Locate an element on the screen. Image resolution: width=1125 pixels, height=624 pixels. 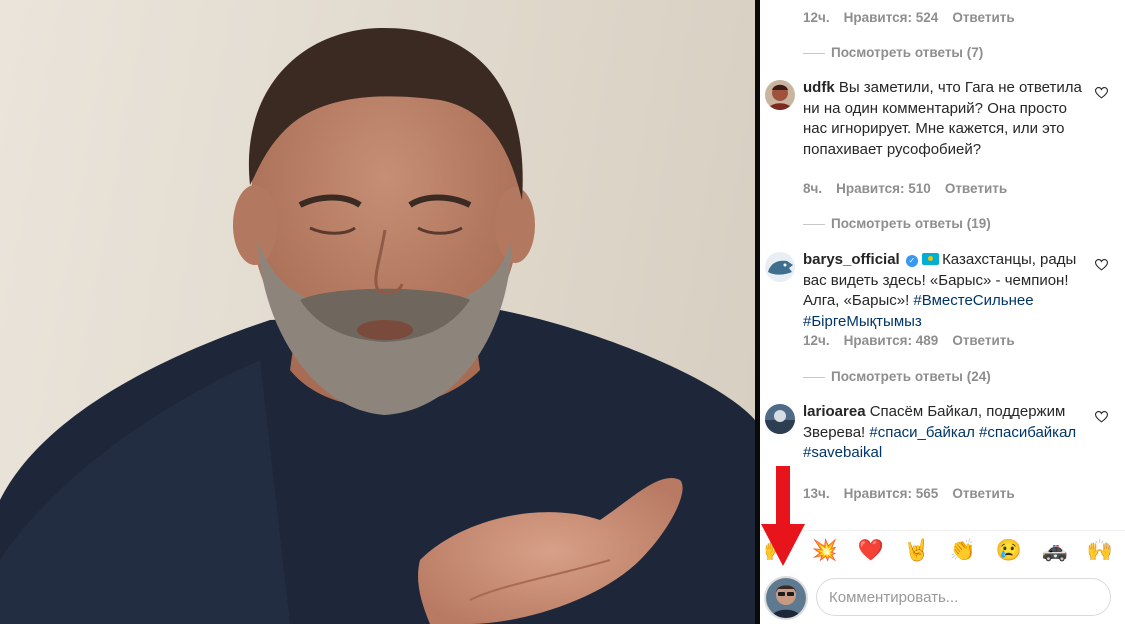
comment-likes: Нравится: 489 is located at coordinates (891, 340).